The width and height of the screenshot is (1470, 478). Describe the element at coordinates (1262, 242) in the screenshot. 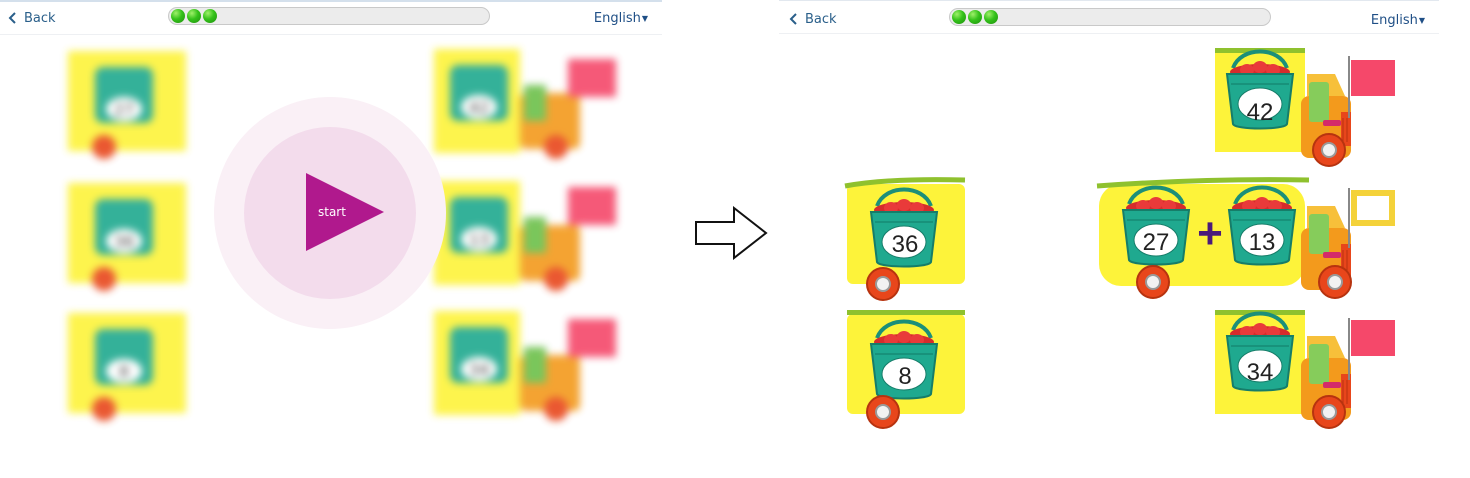

I see `addend-b: 13` at that location.